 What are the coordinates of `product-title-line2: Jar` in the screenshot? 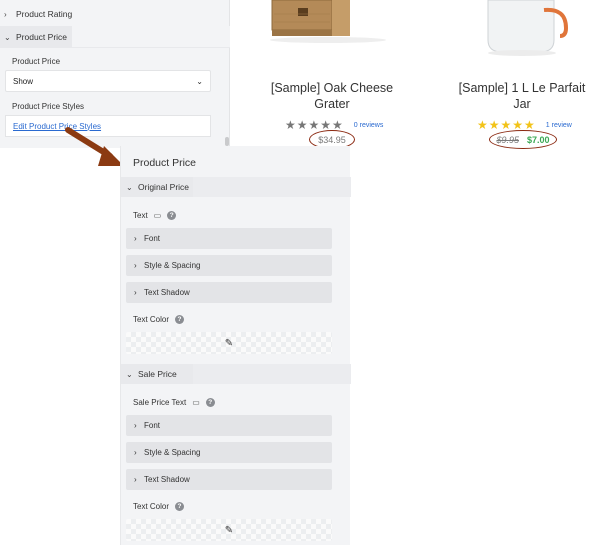 It's located at (522, 104).